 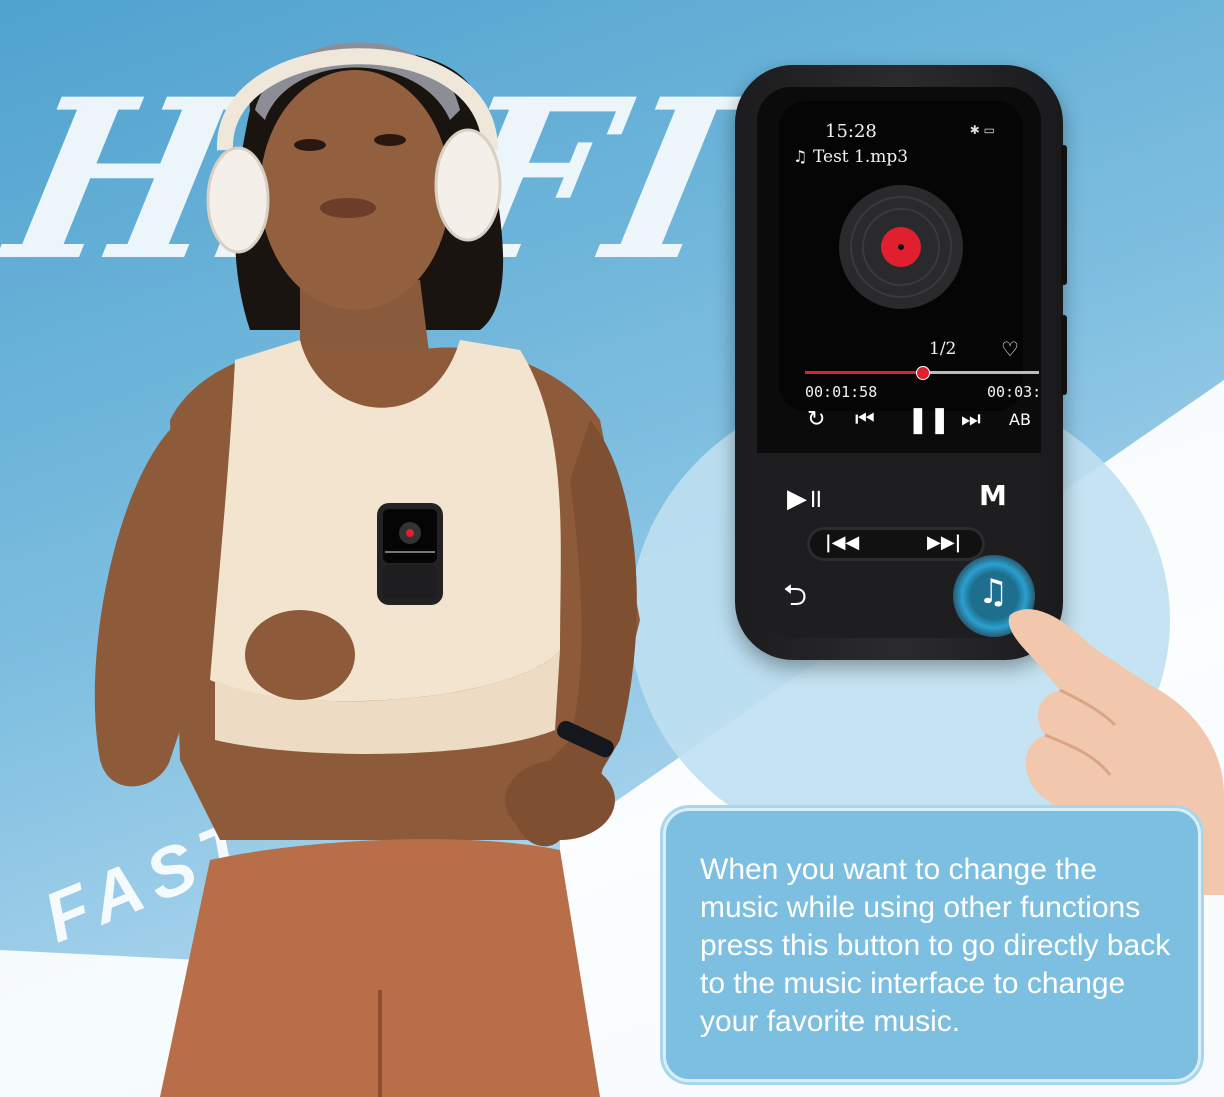 I want to click on play-pause-button: ▶॥, so click(x=805, y=497).